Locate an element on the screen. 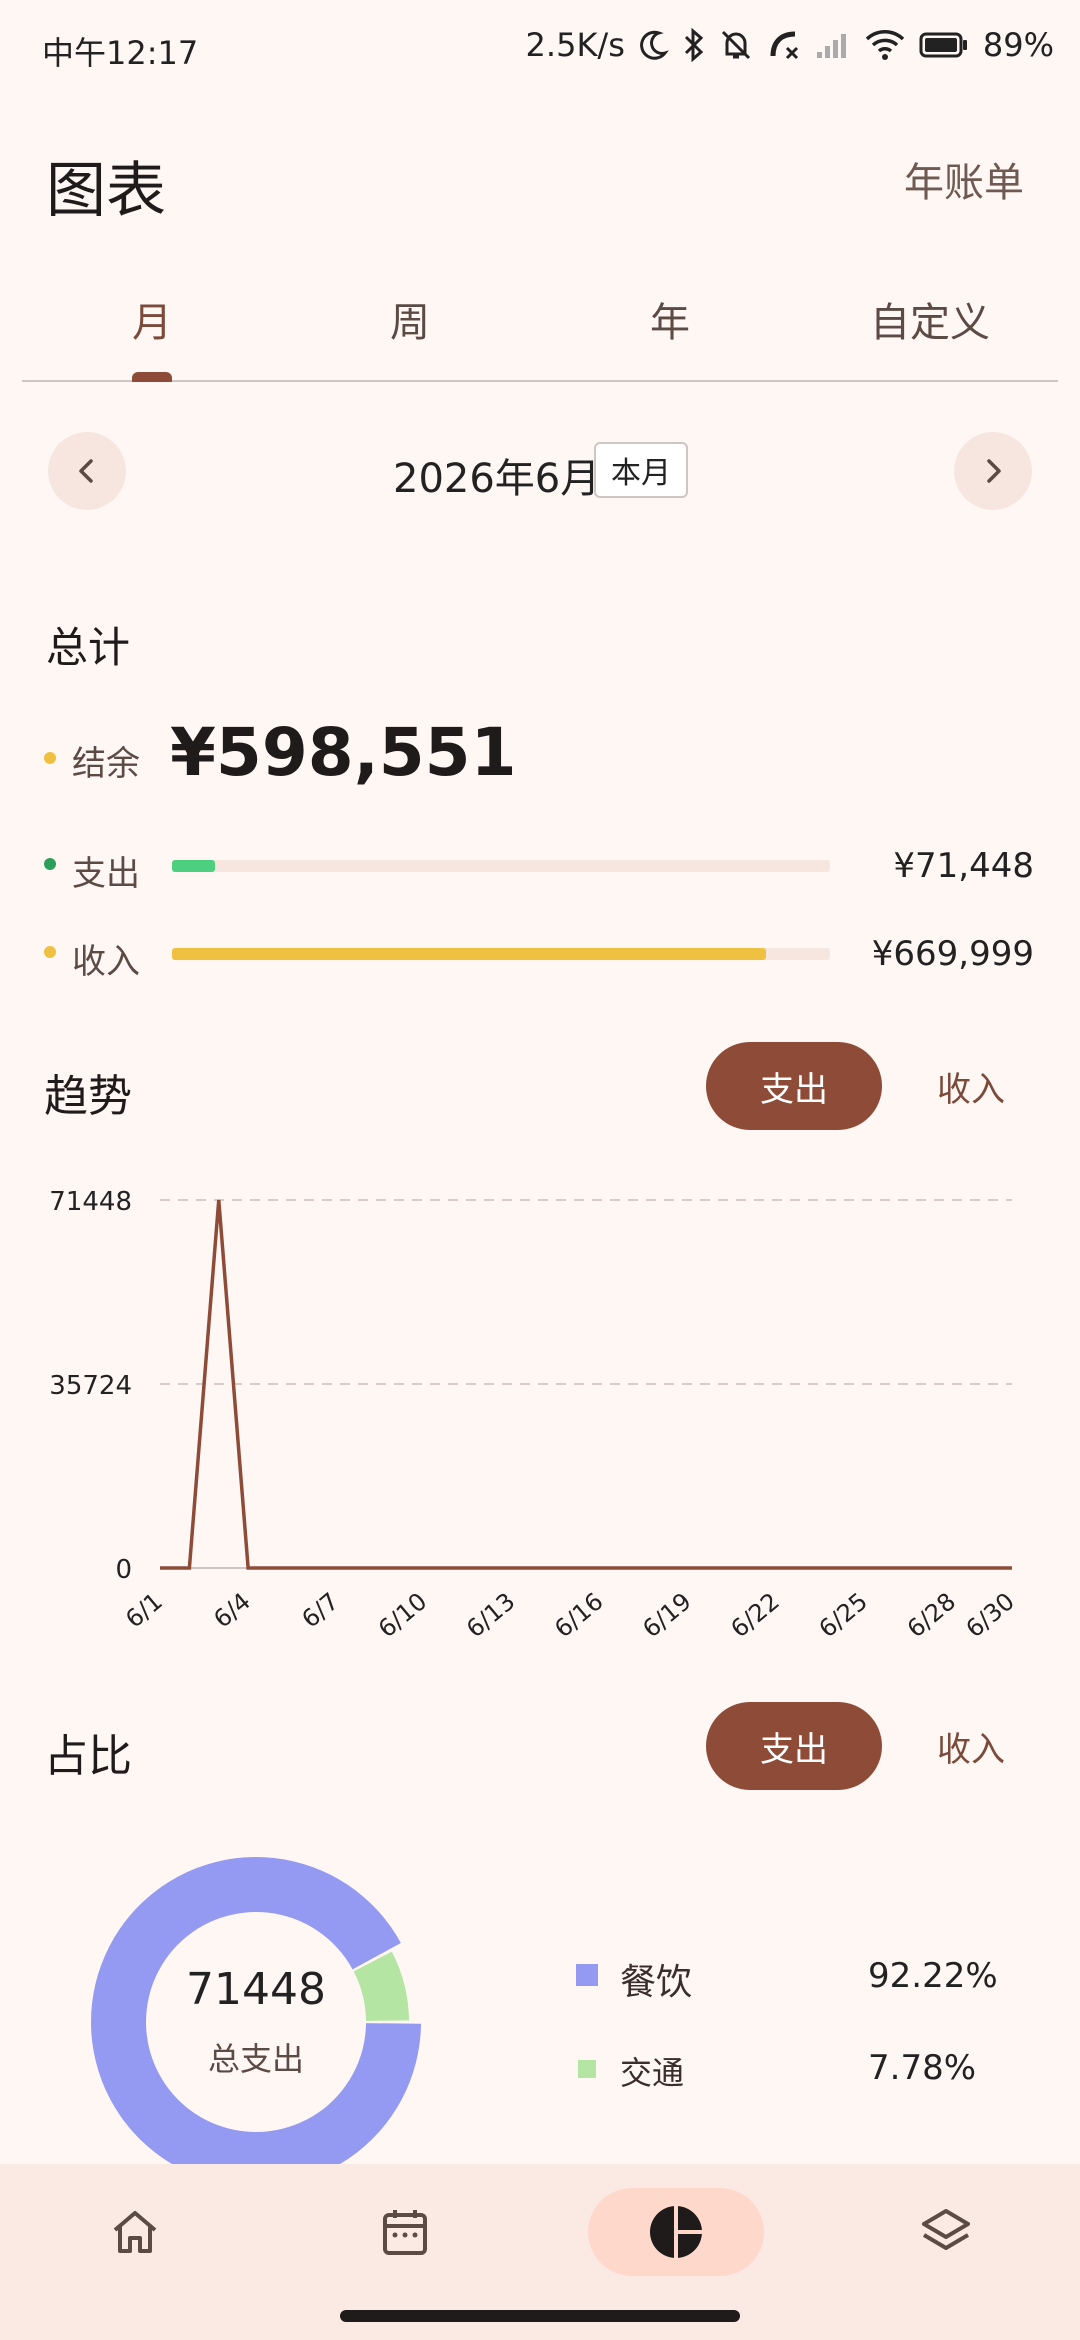  layers-icon is located at coordinates (946, 2229).